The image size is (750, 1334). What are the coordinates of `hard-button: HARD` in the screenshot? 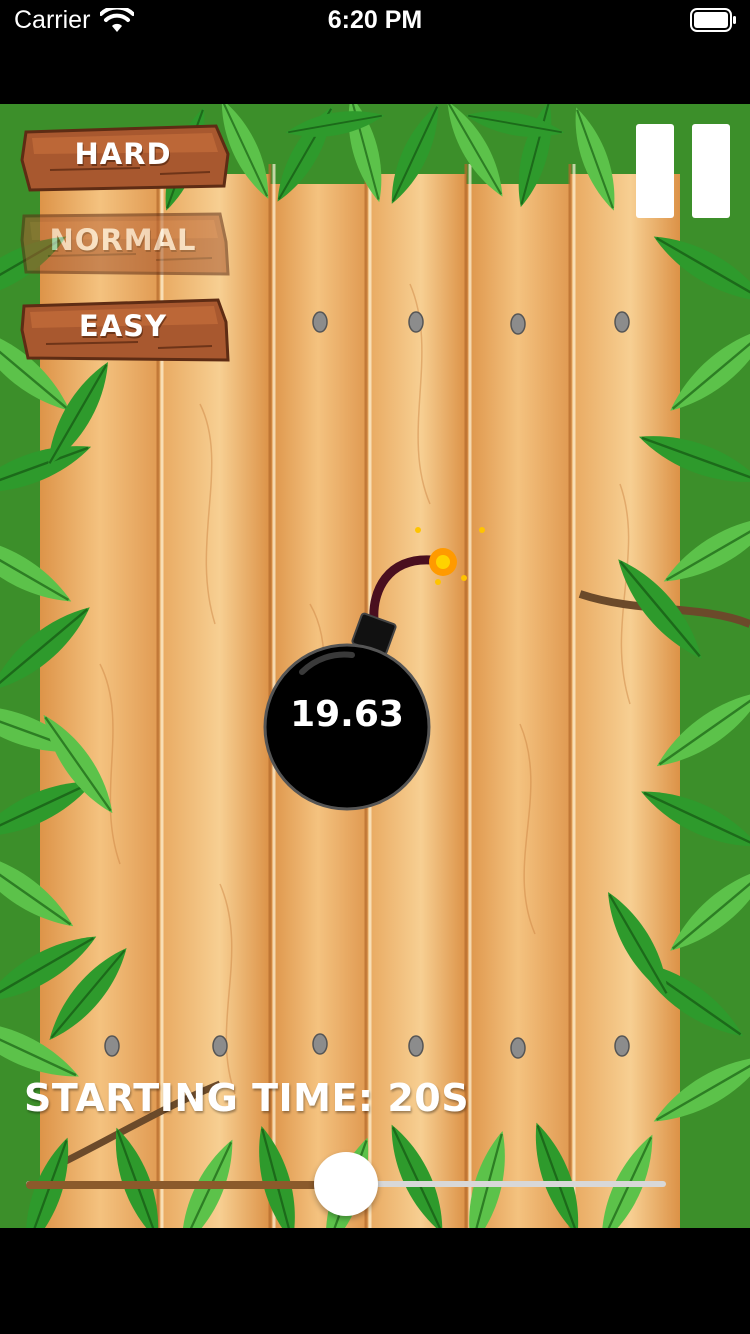 It's located at (126, 158).